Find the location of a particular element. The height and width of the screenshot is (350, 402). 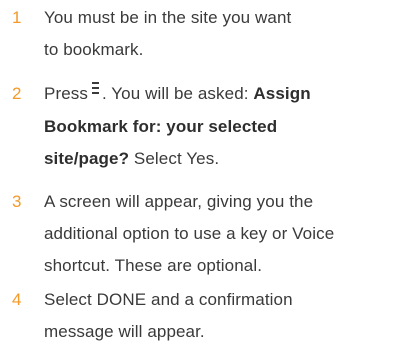

step-line: additional option to use a key or Voice is located at coordinates (189, 233).